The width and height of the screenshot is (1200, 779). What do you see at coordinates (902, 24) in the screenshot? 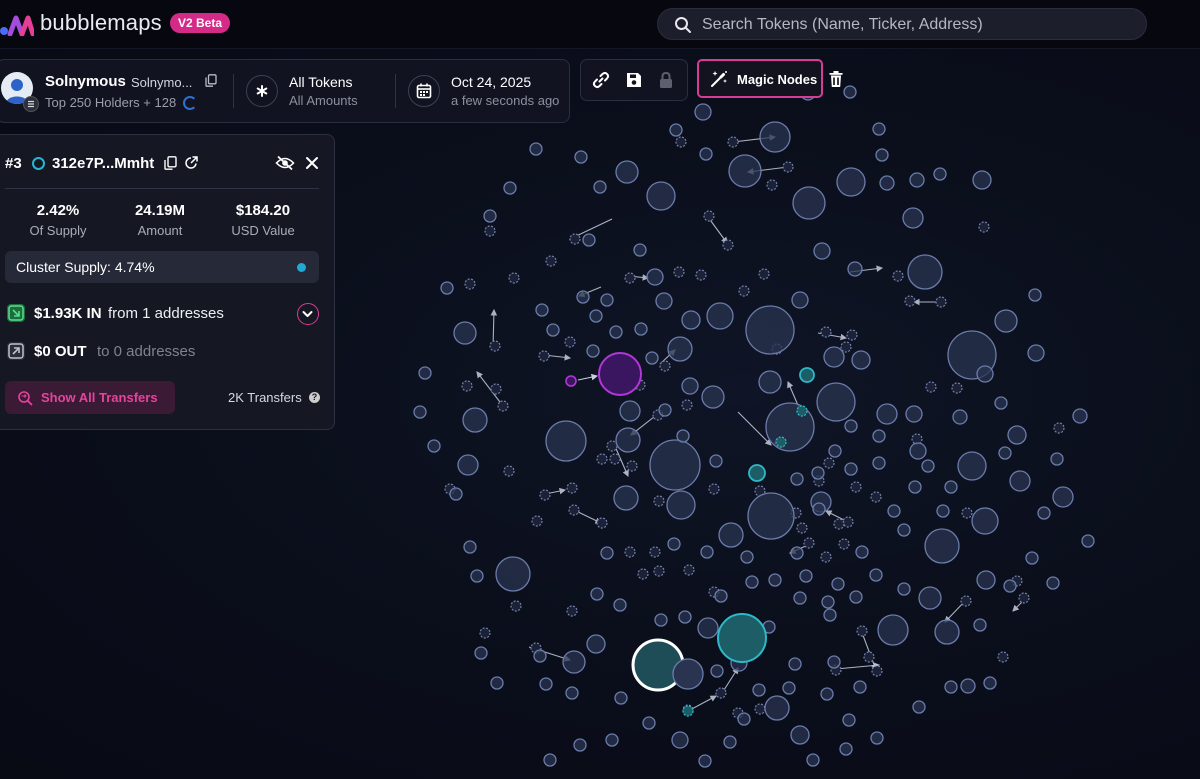
I see `search-bar` at bounding box center [902, 24].